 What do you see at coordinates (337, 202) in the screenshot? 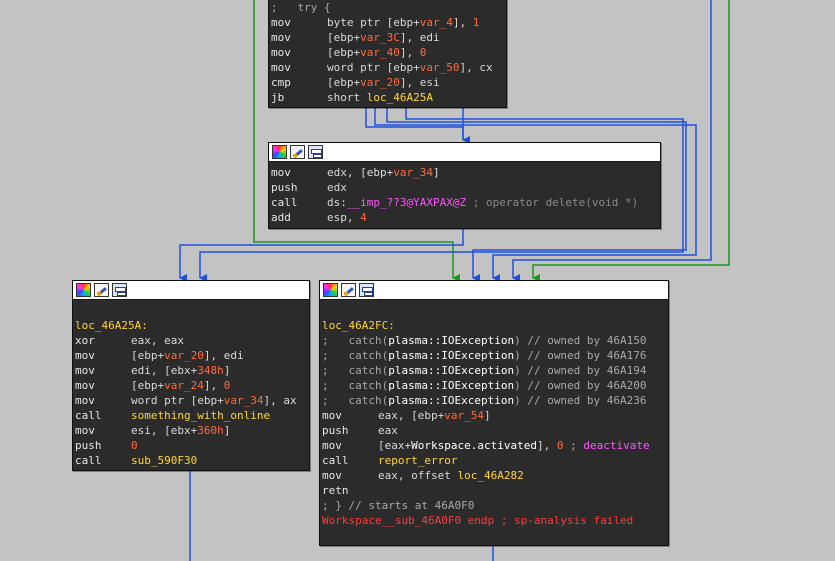
I see `operand: ds:` at bounding box center [337, 202].